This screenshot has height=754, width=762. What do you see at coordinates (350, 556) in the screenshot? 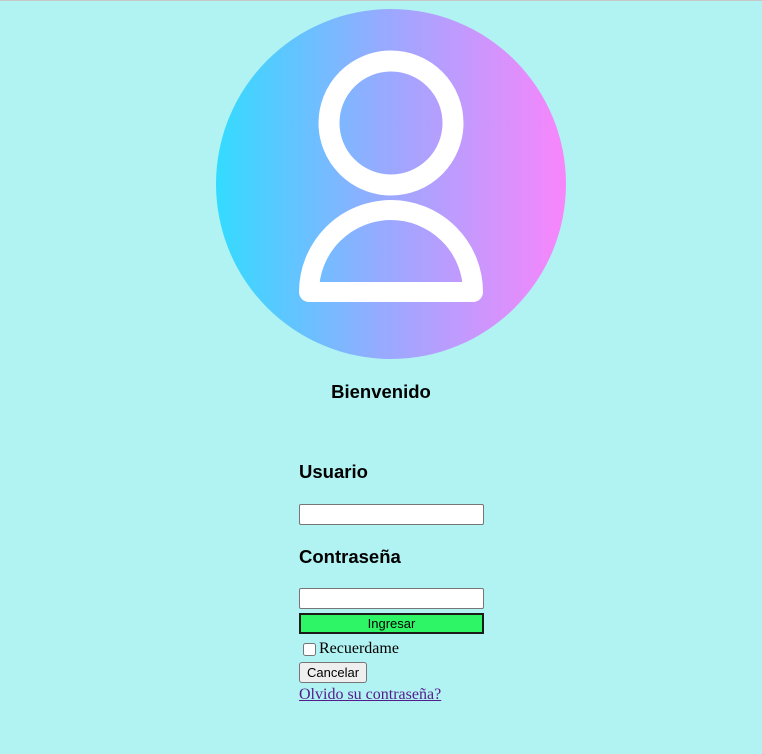
I see `password-label: Contraseña` at bounding box center [350, 556].